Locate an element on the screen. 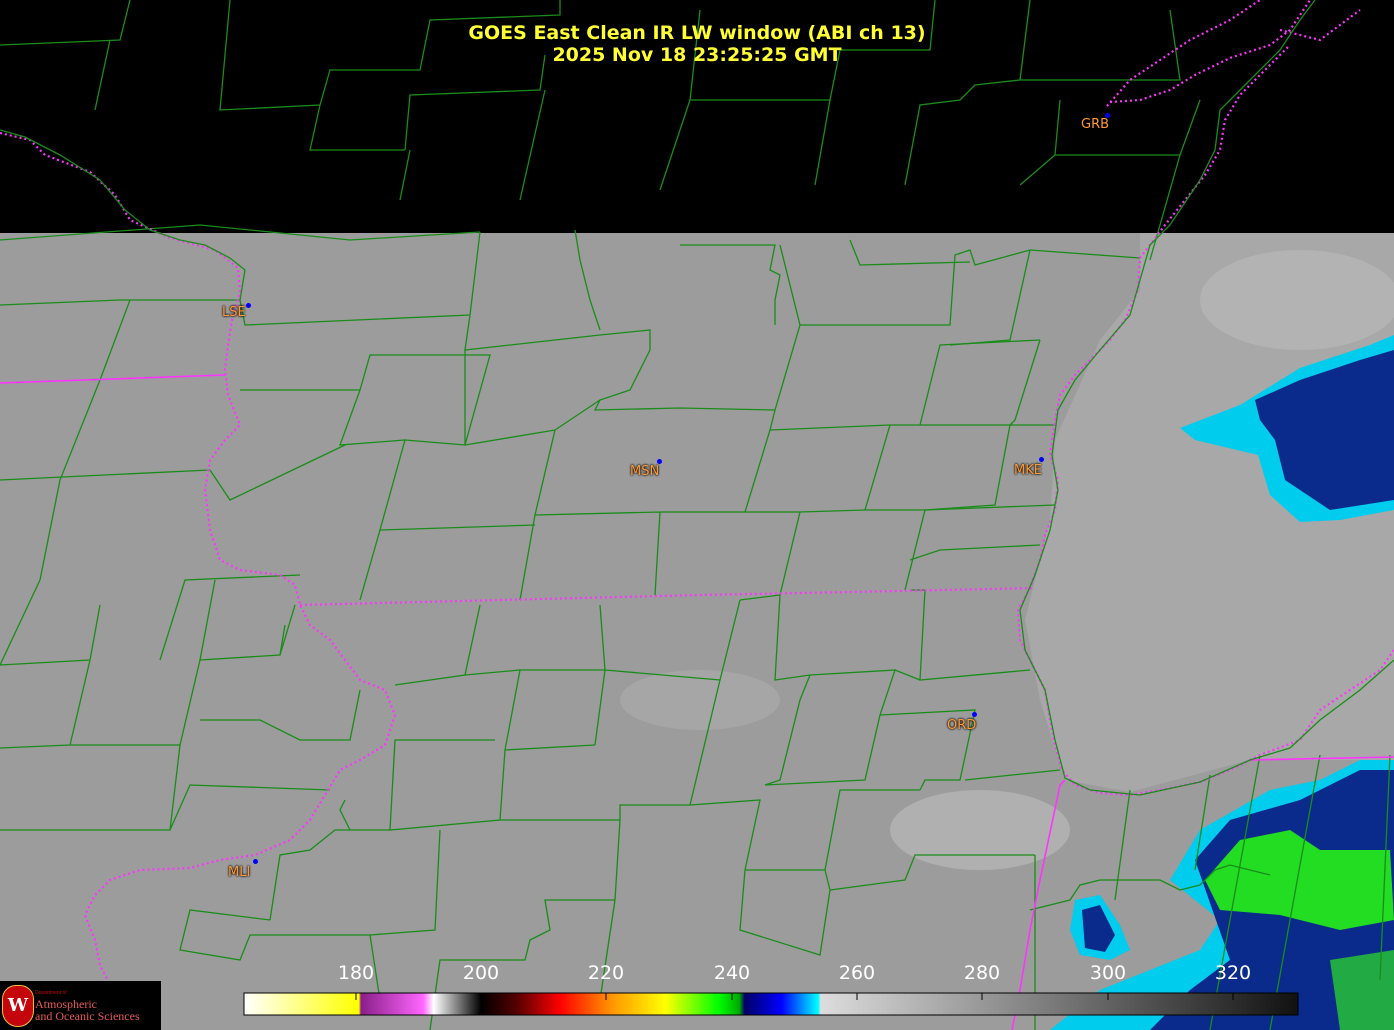  station-dot-mke is located at coordinates (1041, 459).